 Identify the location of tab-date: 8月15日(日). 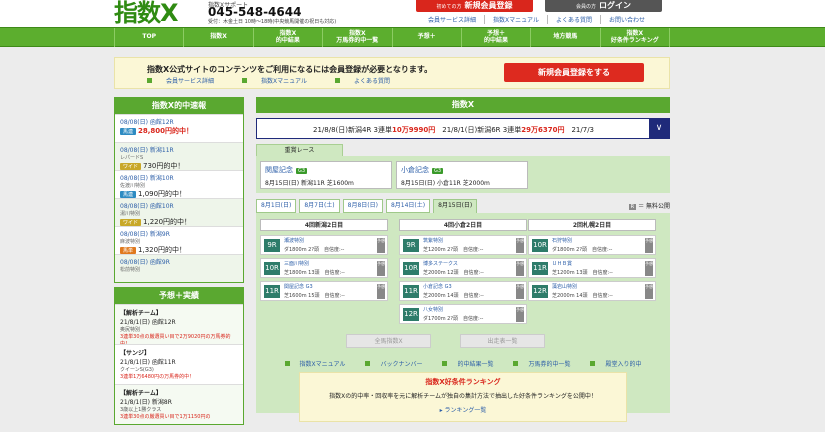
(455, 206).